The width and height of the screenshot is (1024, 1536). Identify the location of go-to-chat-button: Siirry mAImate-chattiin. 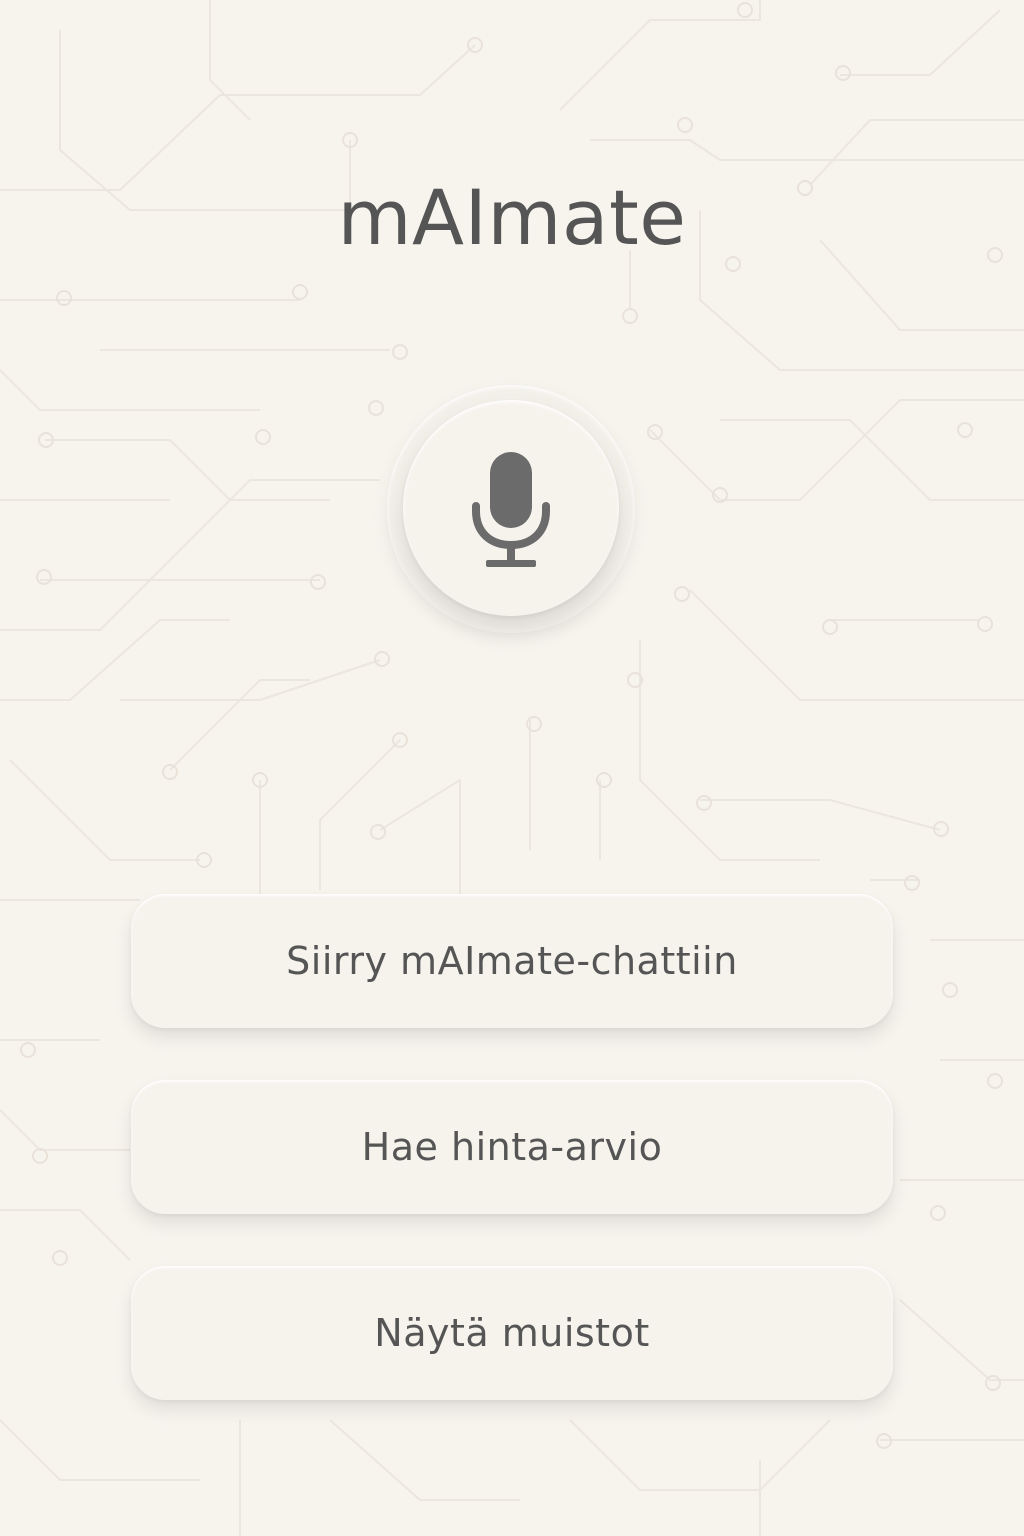
(512, 961).